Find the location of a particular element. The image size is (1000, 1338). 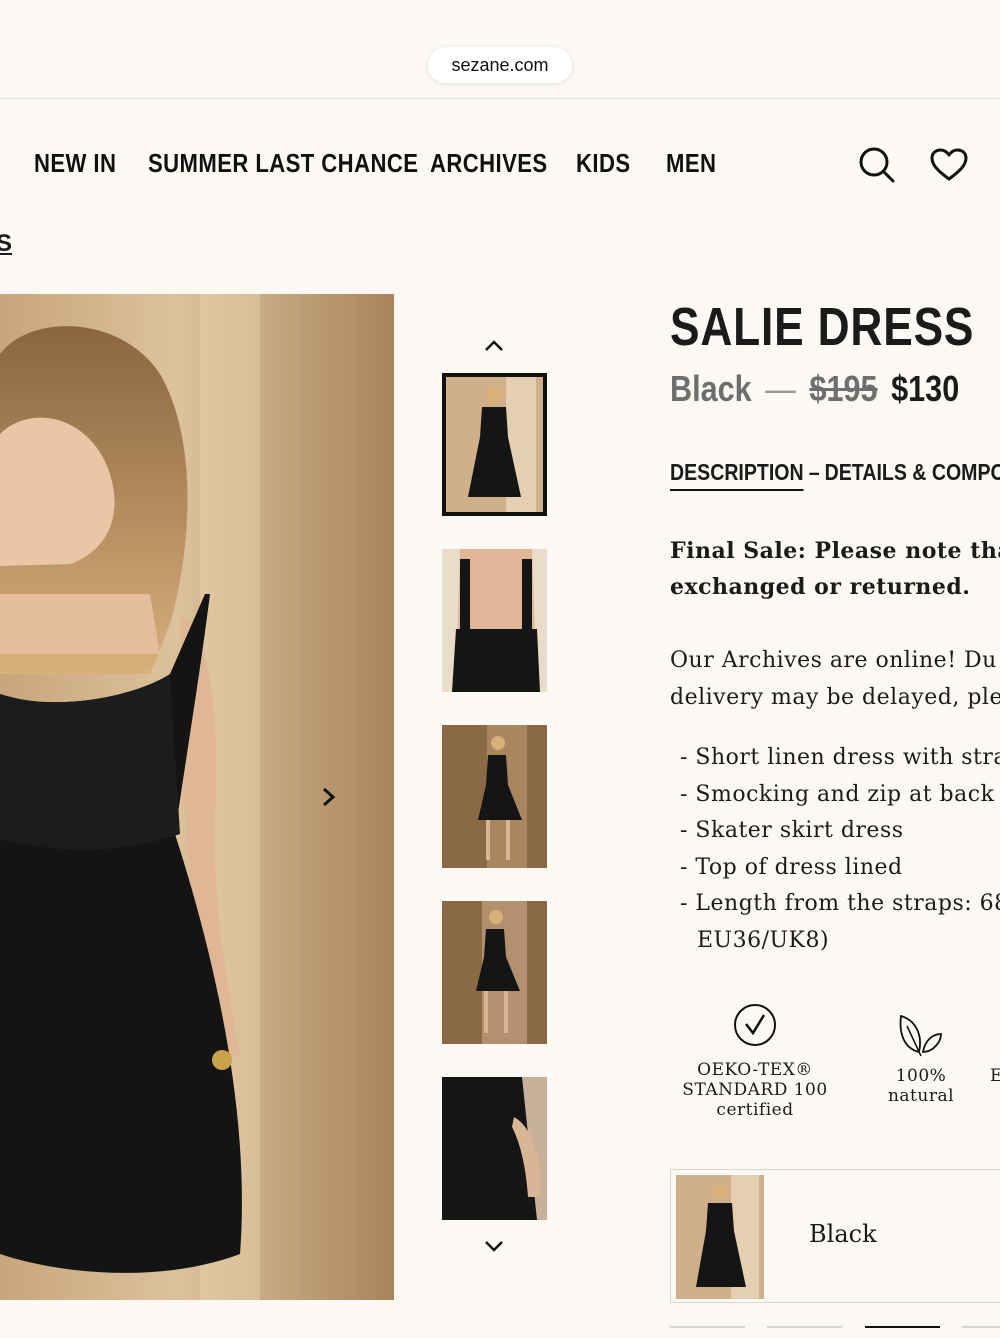

tab-details-composition: DETAILS & COMPOSI is located at coordinates (912, 472).